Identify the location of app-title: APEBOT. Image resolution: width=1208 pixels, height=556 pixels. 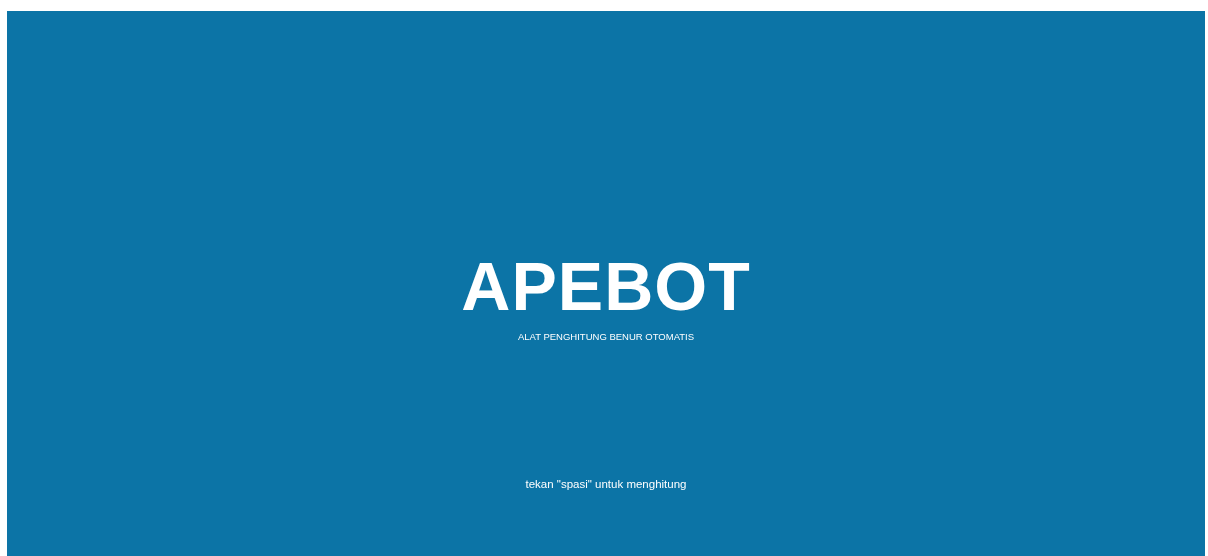
(606, 286).